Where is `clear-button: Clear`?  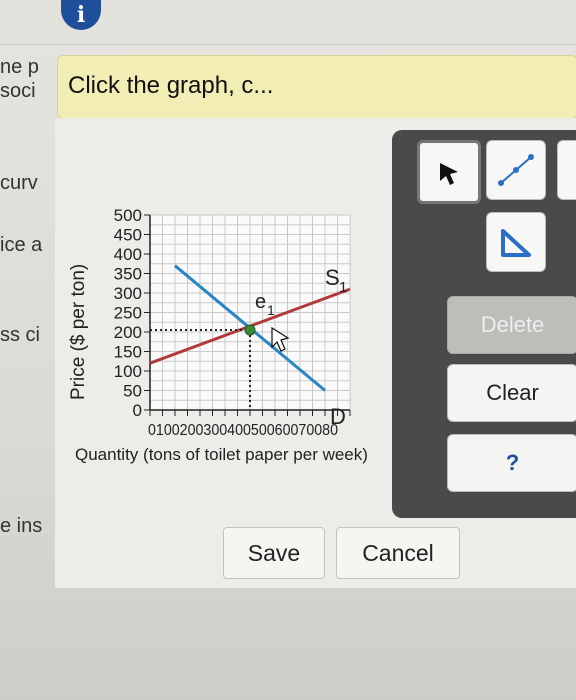
clear-button: Clear is located at coordinates (511, 393).